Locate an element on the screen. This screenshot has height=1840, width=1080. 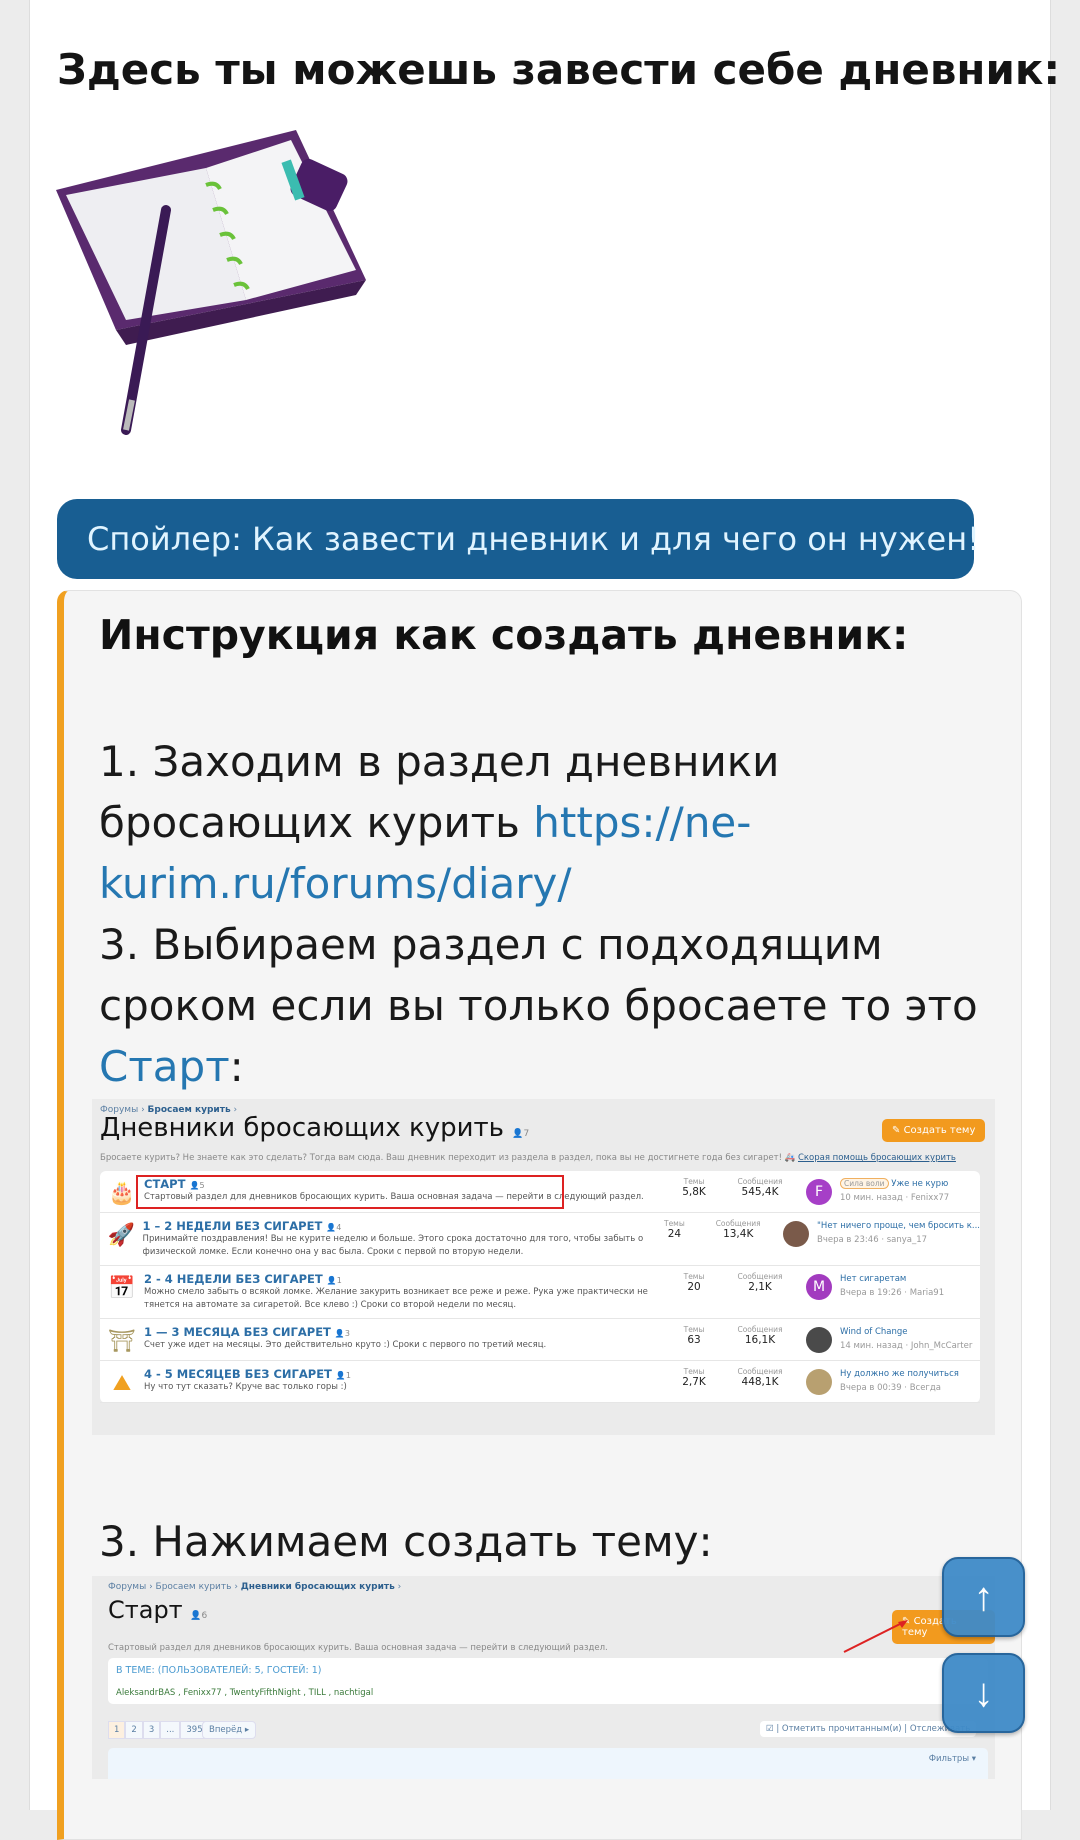
subforum-title: 1 — 3 МЕСЯЦА БЕЗ СИГАРЕТ 👤3 is located at coordinates (247, 1332).